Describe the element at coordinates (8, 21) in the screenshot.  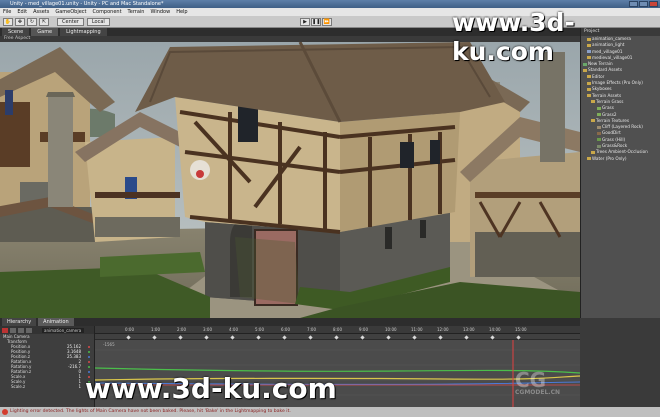
I see `hand-tool-button: ✋` at that location.